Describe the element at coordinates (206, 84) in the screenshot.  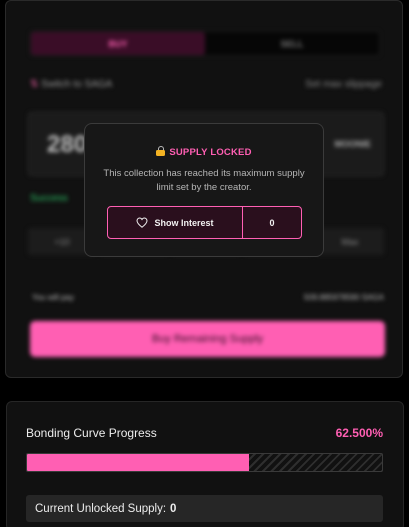
I see `trade-options: Switch to SAGA Set max slippage` at that location.